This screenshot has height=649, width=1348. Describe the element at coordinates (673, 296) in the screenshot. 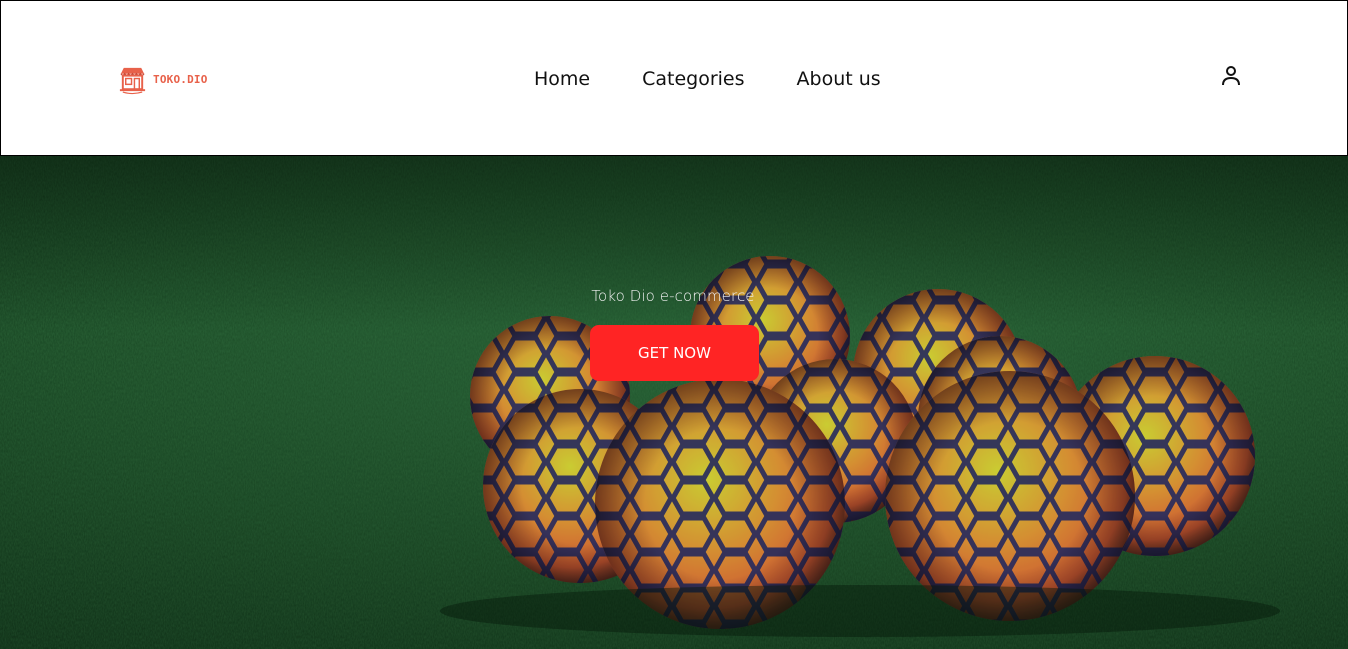

I see `hero-tagline: Toko Dio e-commerce` at that location.